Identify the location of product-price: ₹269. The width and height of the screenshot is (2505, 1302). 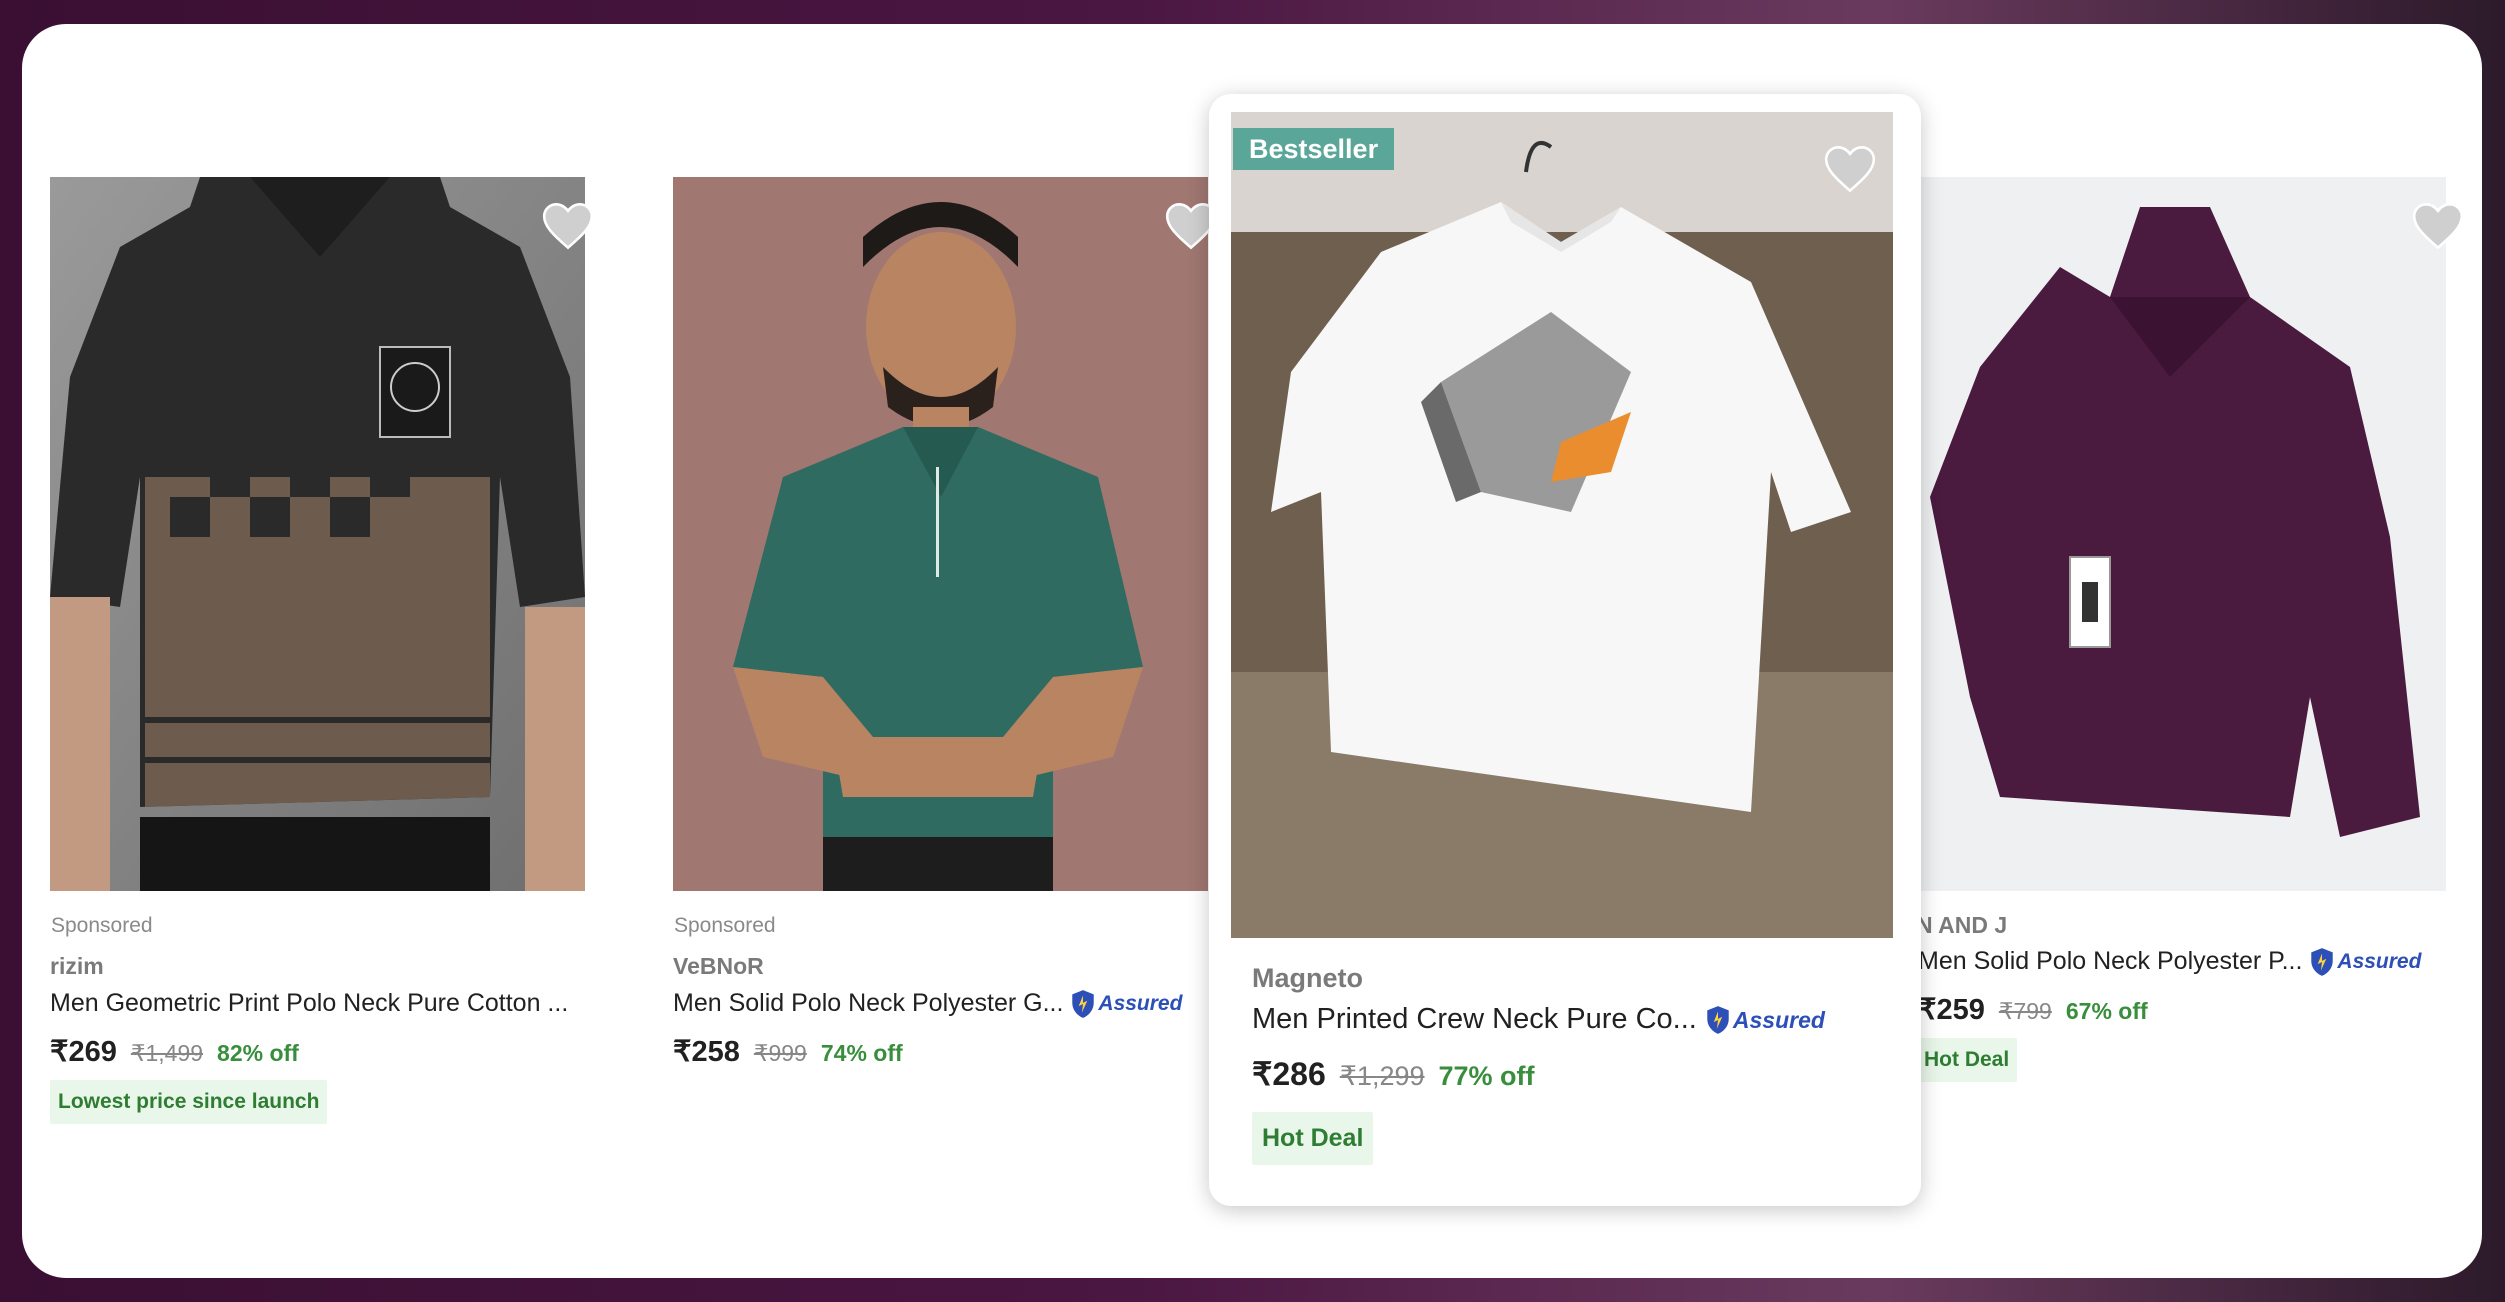
(83, 1052).